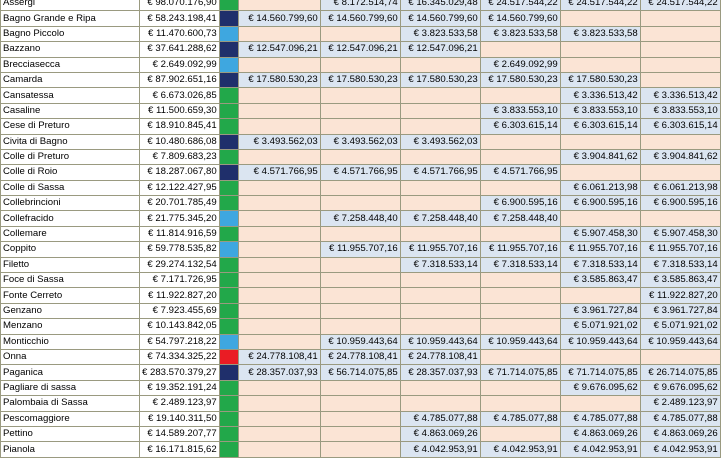 The height and width of the screenshot is (458, 728). Describe the element at coordinates (70, 249) in the screenshot. I see `locality-cell: Coppito` at that location.